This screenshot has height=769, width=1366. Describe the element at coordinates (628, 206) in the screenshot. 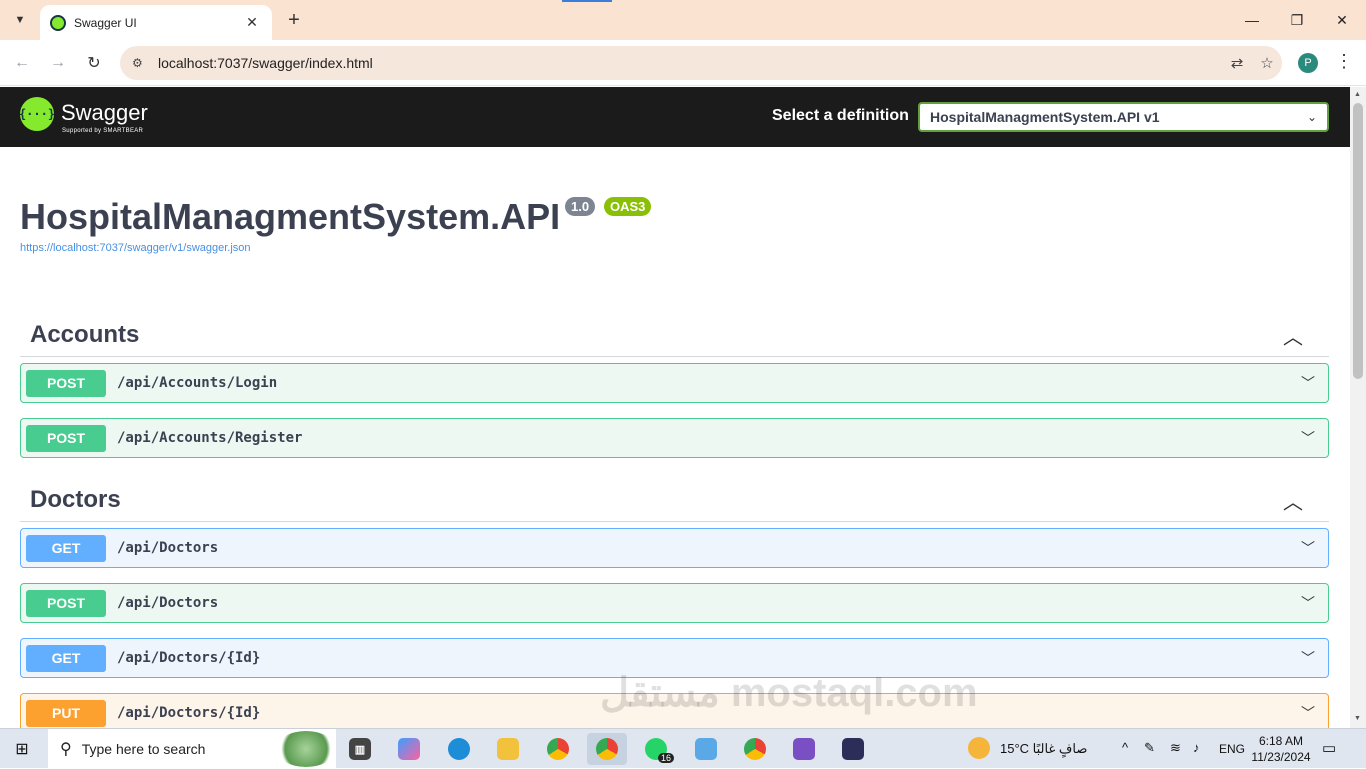

I see `oas-badge: OAS3` at that location.